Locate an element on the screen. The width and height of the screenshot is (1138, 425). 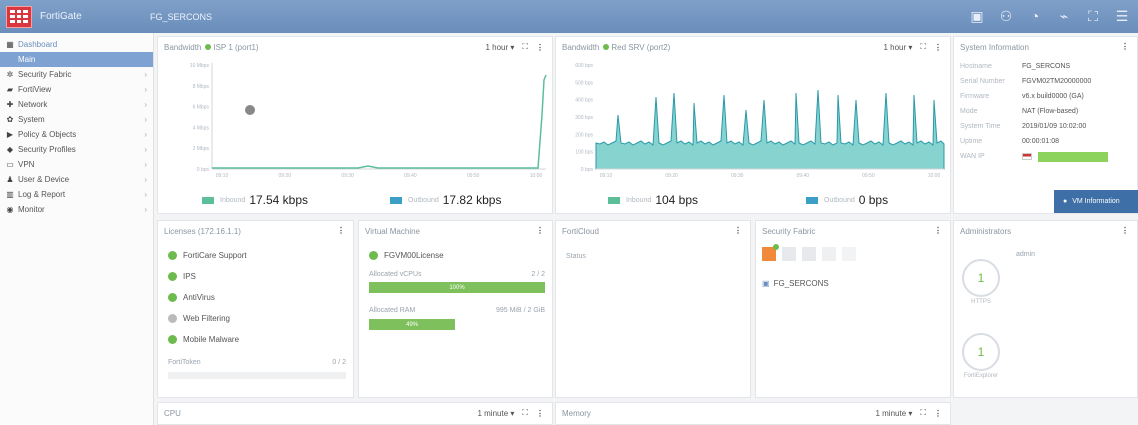
sidebar-item-label: Monitor is located at coordinates (31, 209).